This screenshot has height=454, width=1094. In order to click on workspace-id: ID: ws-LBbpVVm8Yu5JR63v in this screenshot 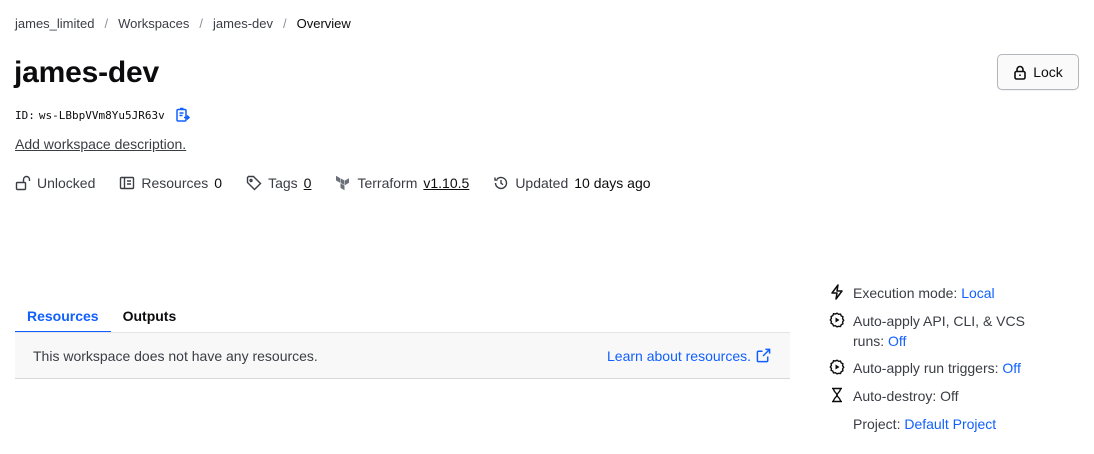, I will do `click(103, 115)`.